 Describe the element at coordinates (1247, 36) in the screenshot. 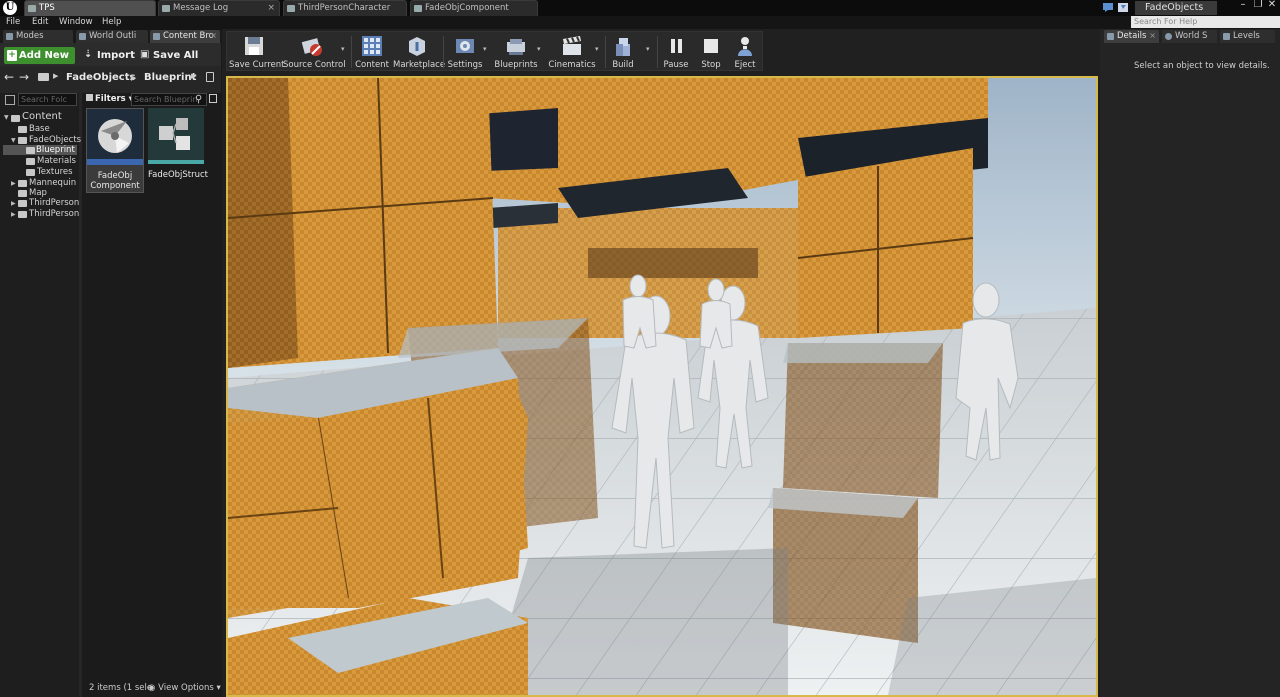

I see `tab-levels: Levels` at that location.